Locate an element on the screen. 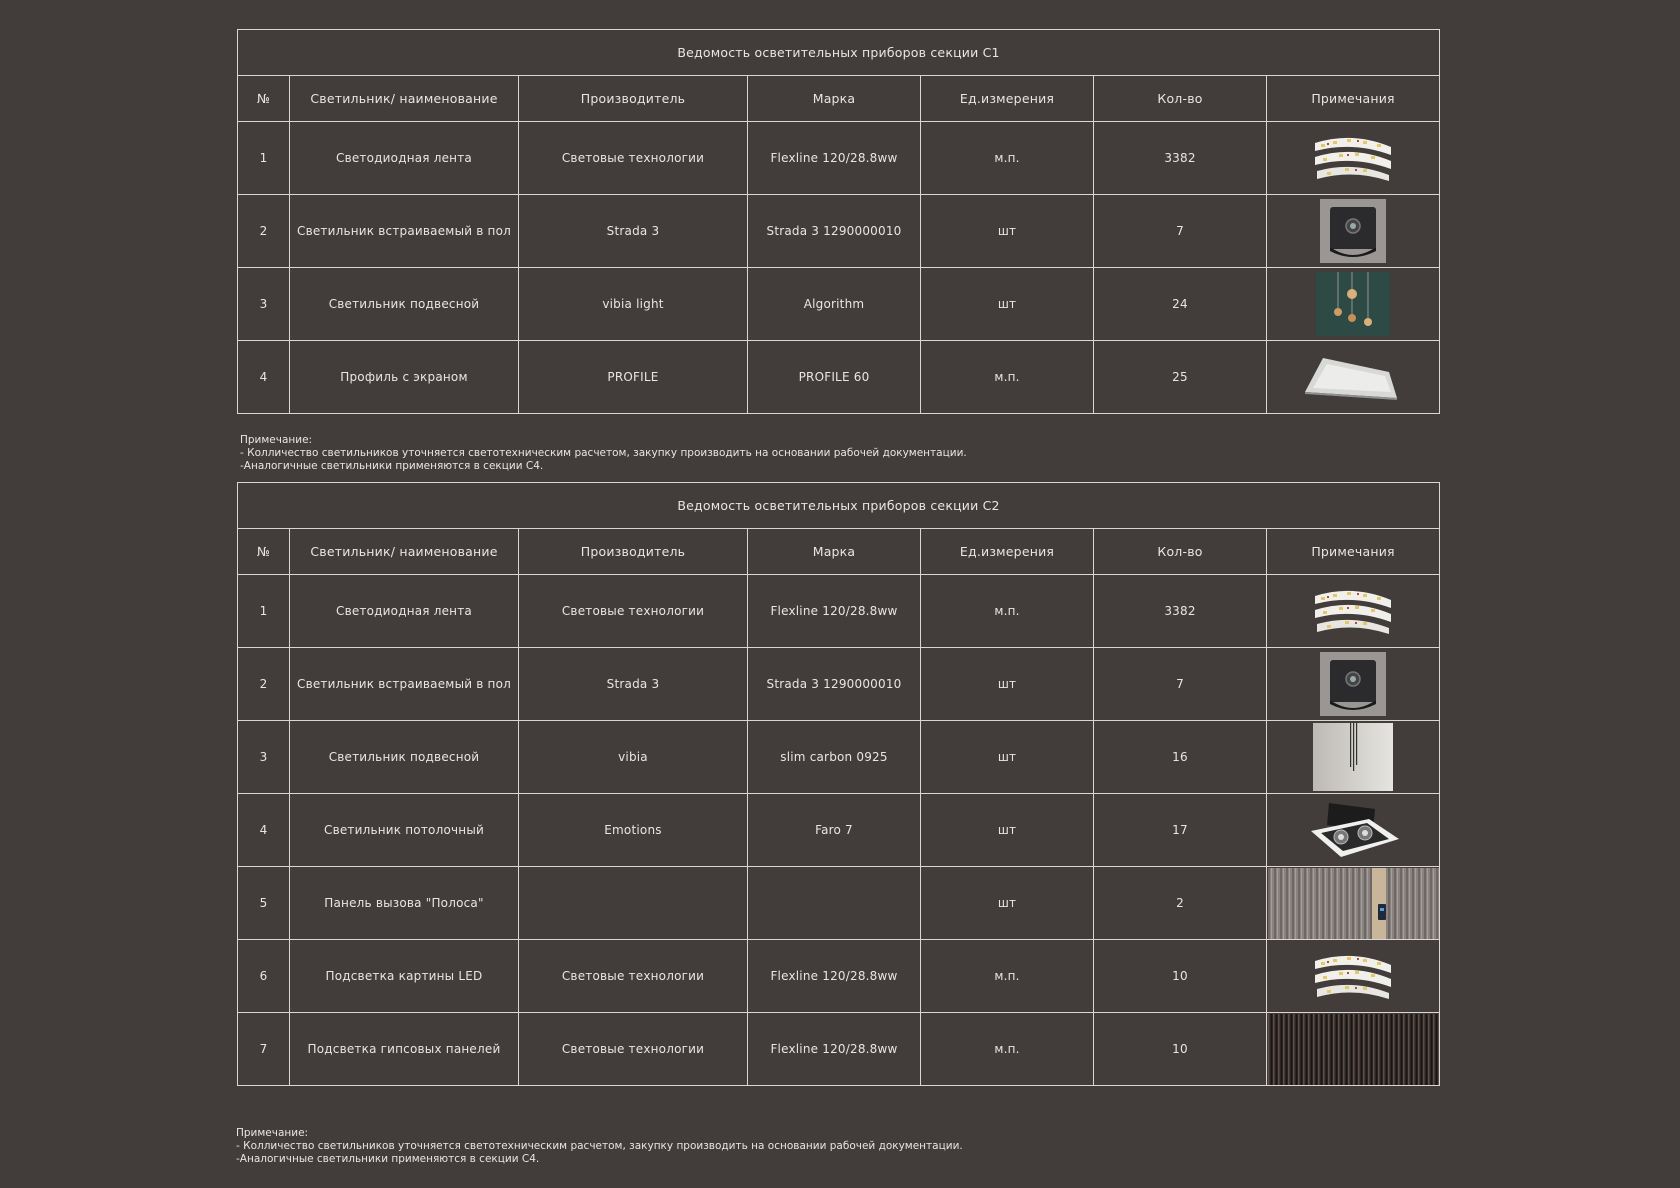 The height and width of the screenshot is (1188, 1680). floor-spot-icon is located at coordinates (1353, 231).